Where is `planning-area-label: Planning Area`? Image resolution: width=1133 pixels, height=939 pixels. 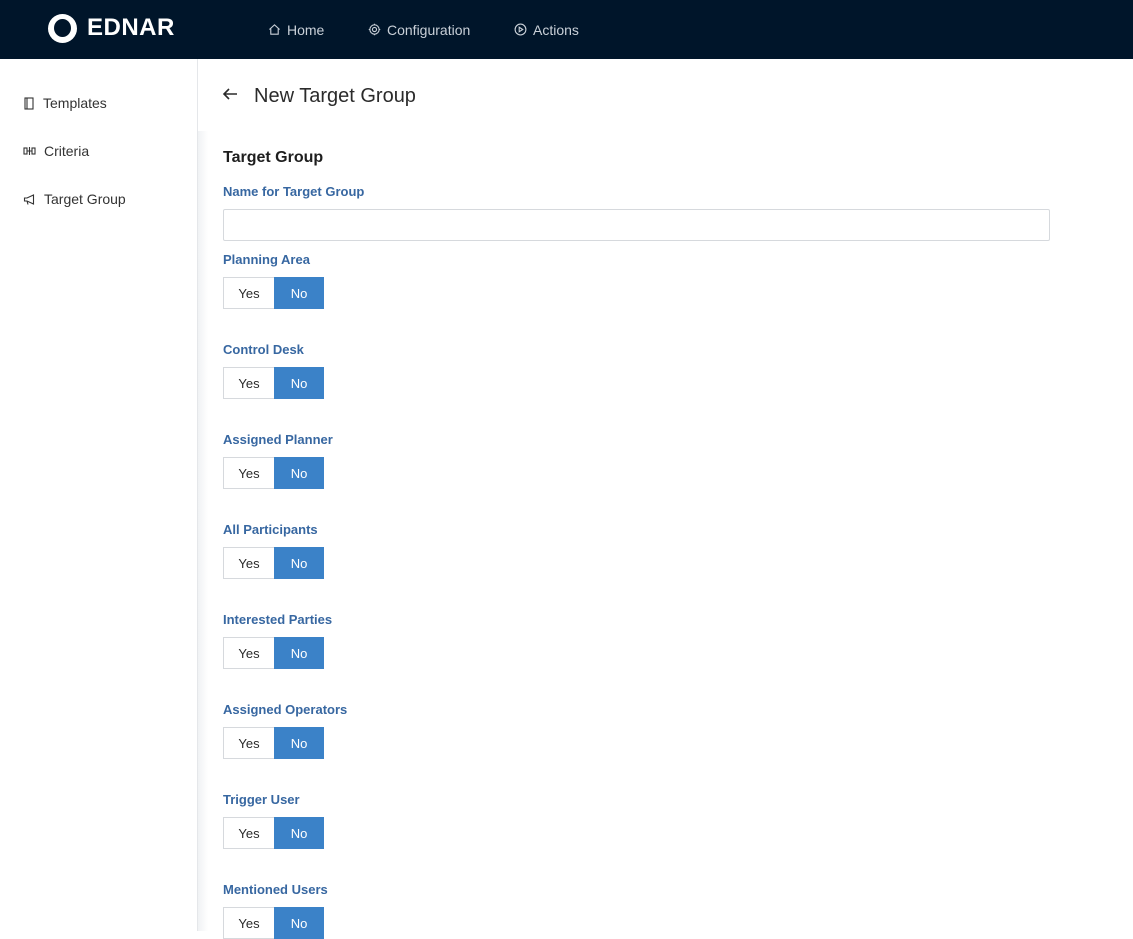 planning-area-label: Planning Area is located at coordinates (266, 259).